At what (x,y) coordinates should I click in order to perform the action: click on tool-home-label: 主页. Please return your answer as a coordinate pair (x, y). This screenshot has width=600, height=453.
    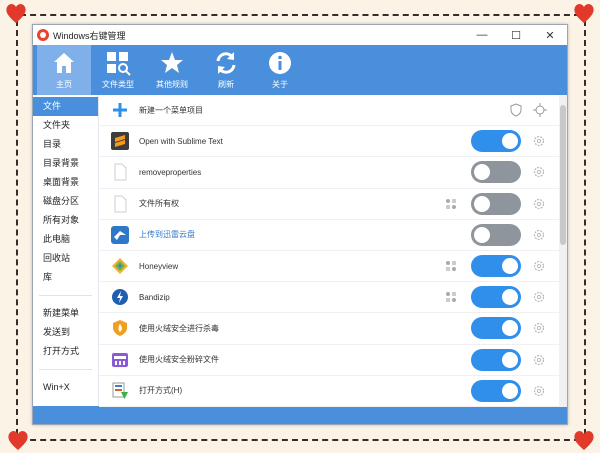
    Looking at the image, I should click on (64, 84).